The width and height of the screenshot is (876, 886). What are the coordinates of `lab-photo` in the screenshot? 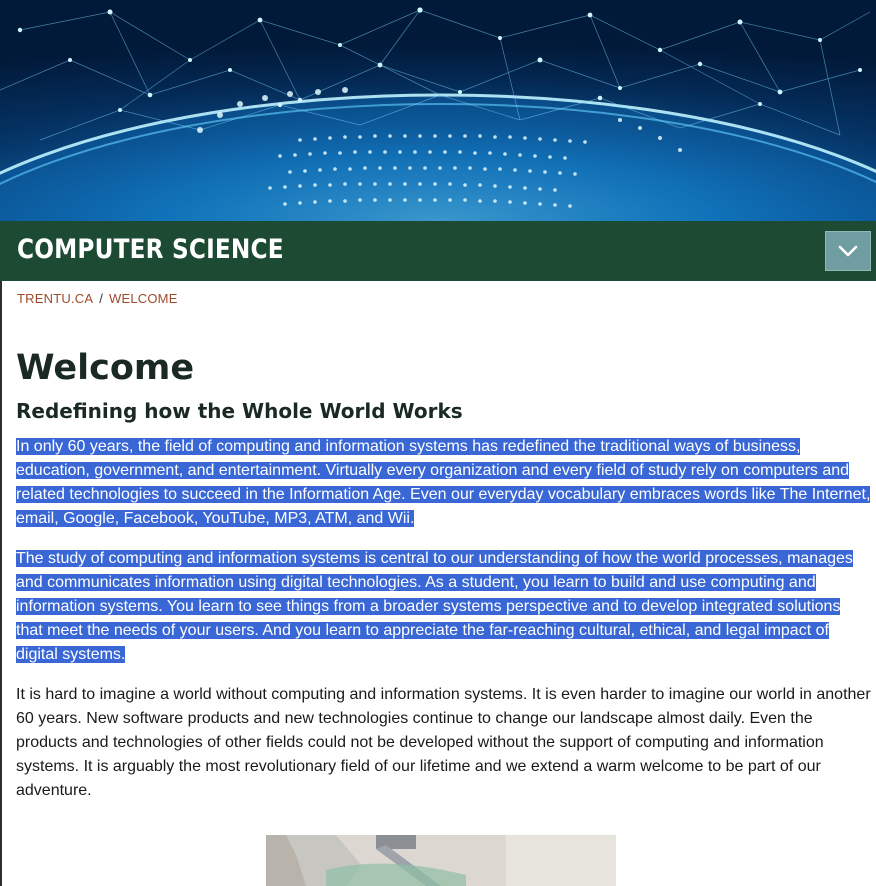 It's located at (441, 860).